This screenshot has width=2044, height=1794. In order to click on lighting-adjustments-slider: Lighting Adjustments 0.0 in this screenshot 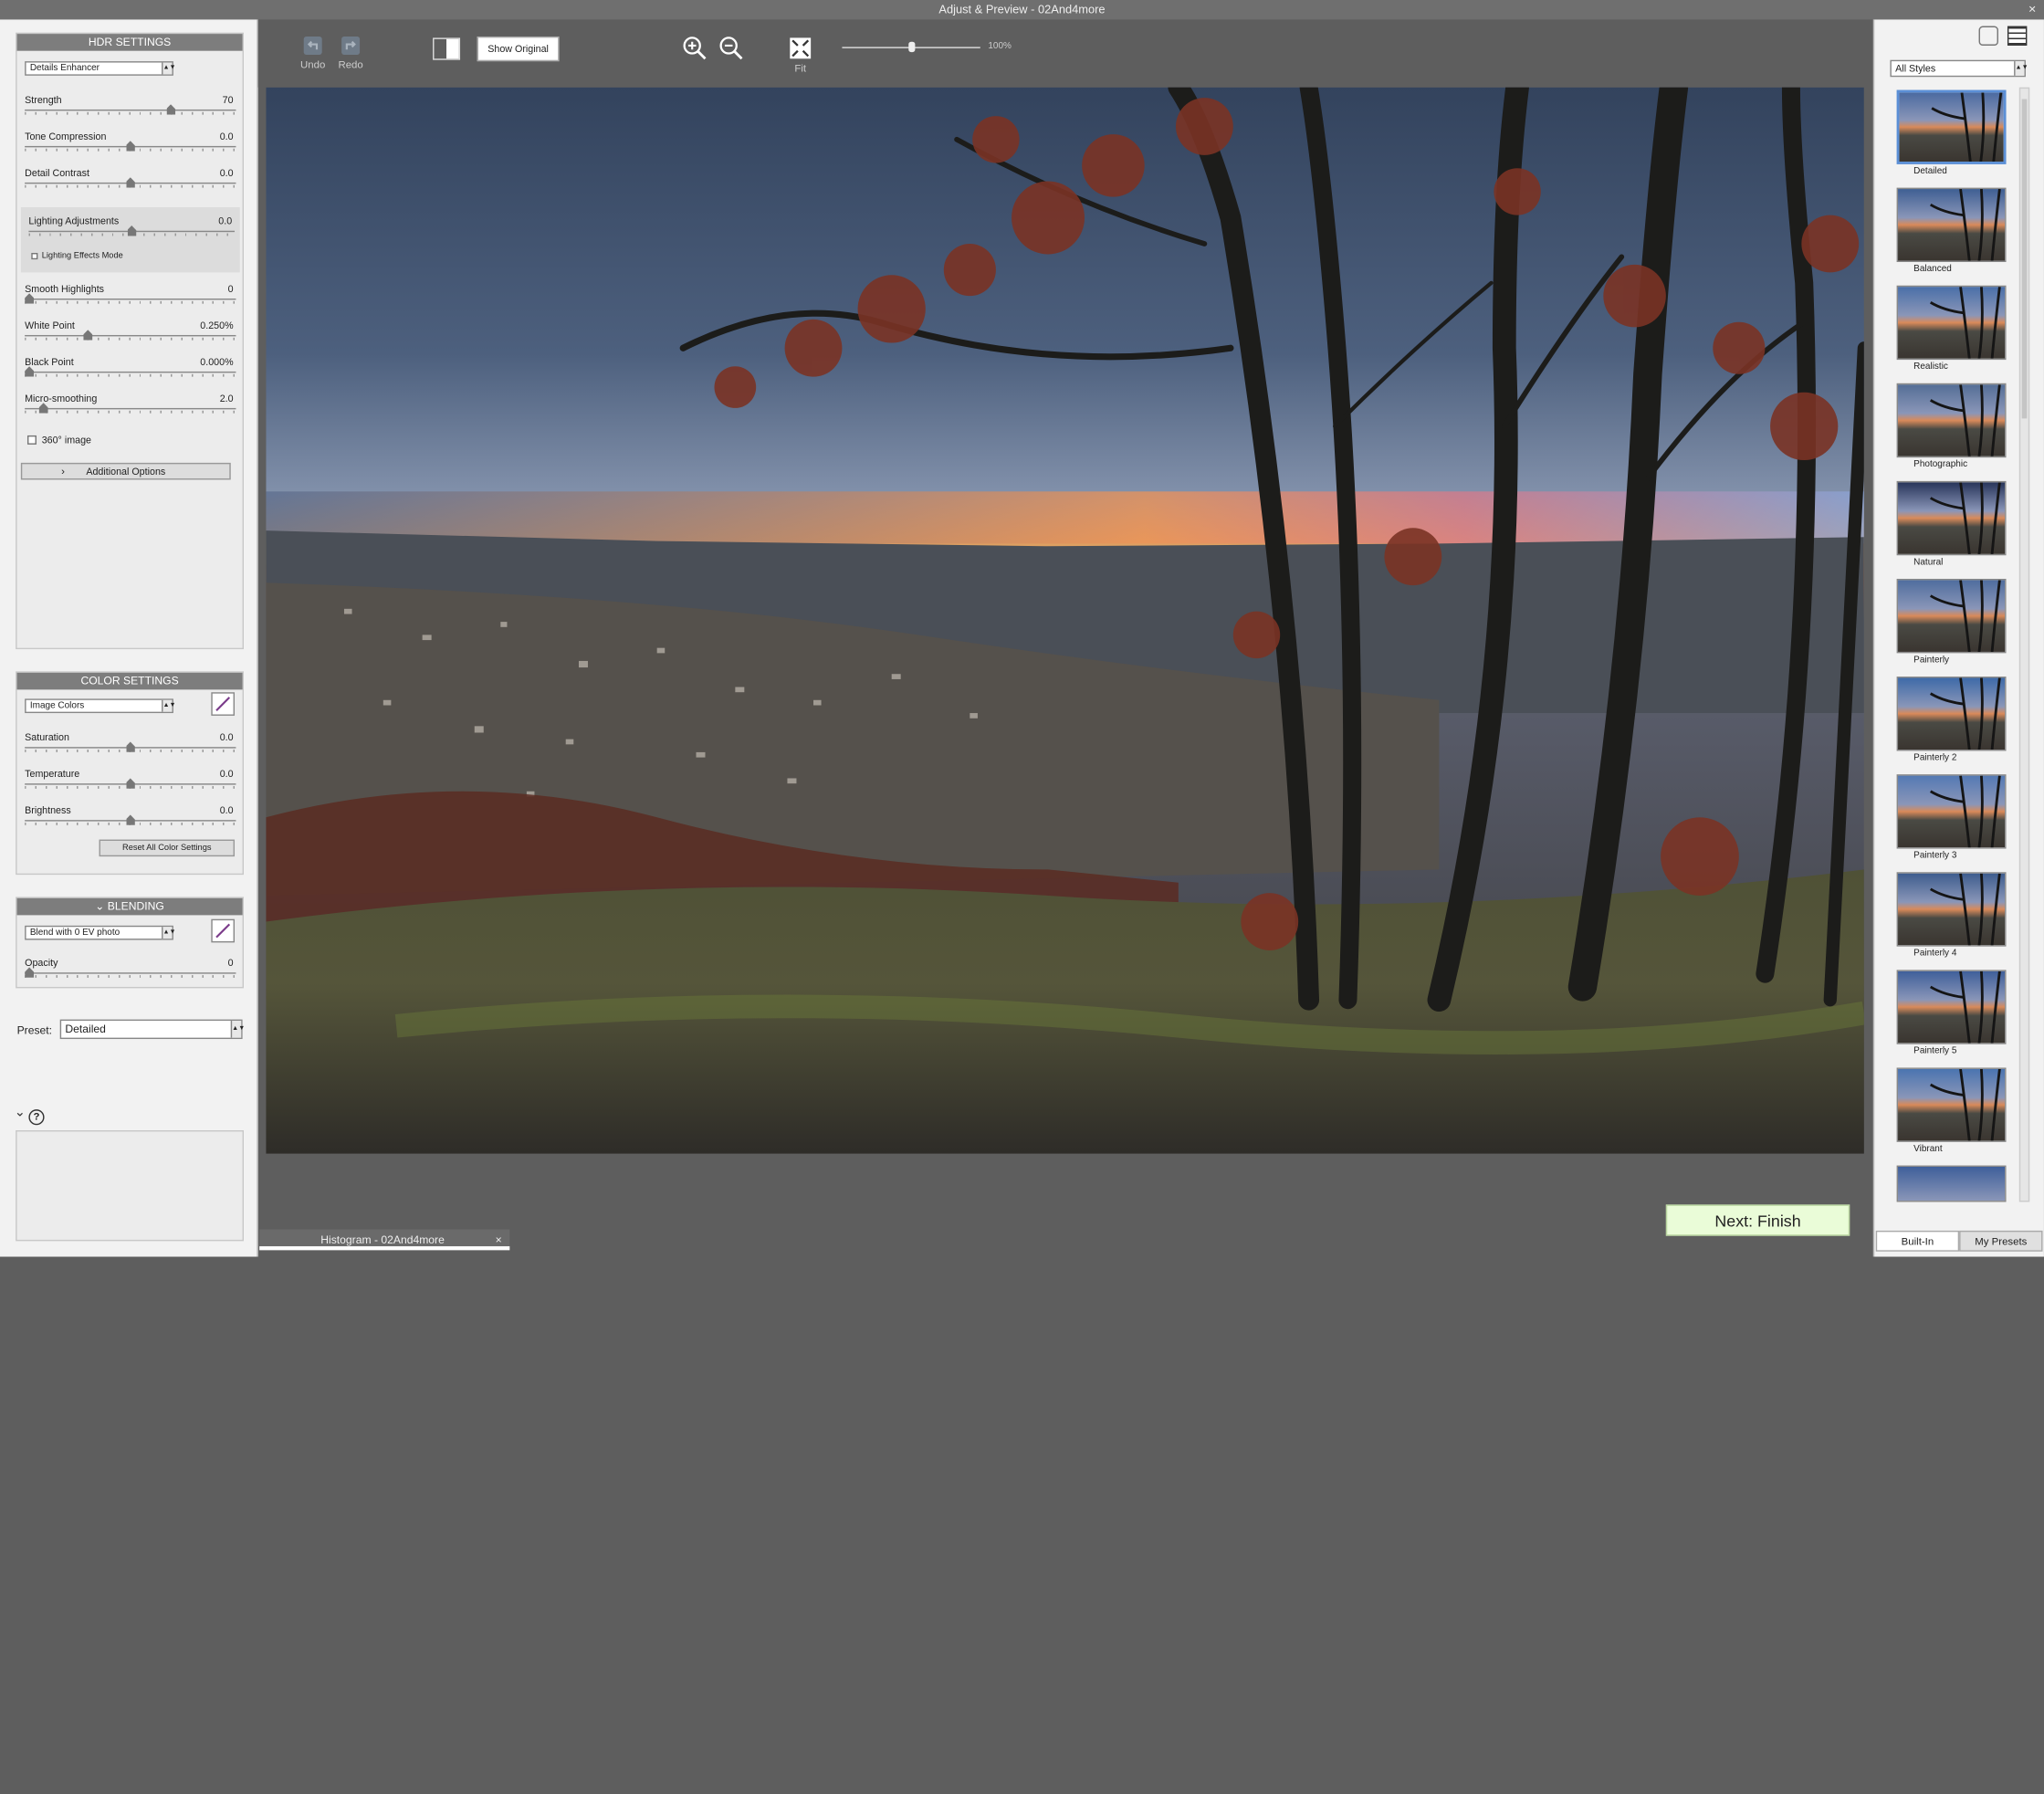, I will do `click(132, 229)`.